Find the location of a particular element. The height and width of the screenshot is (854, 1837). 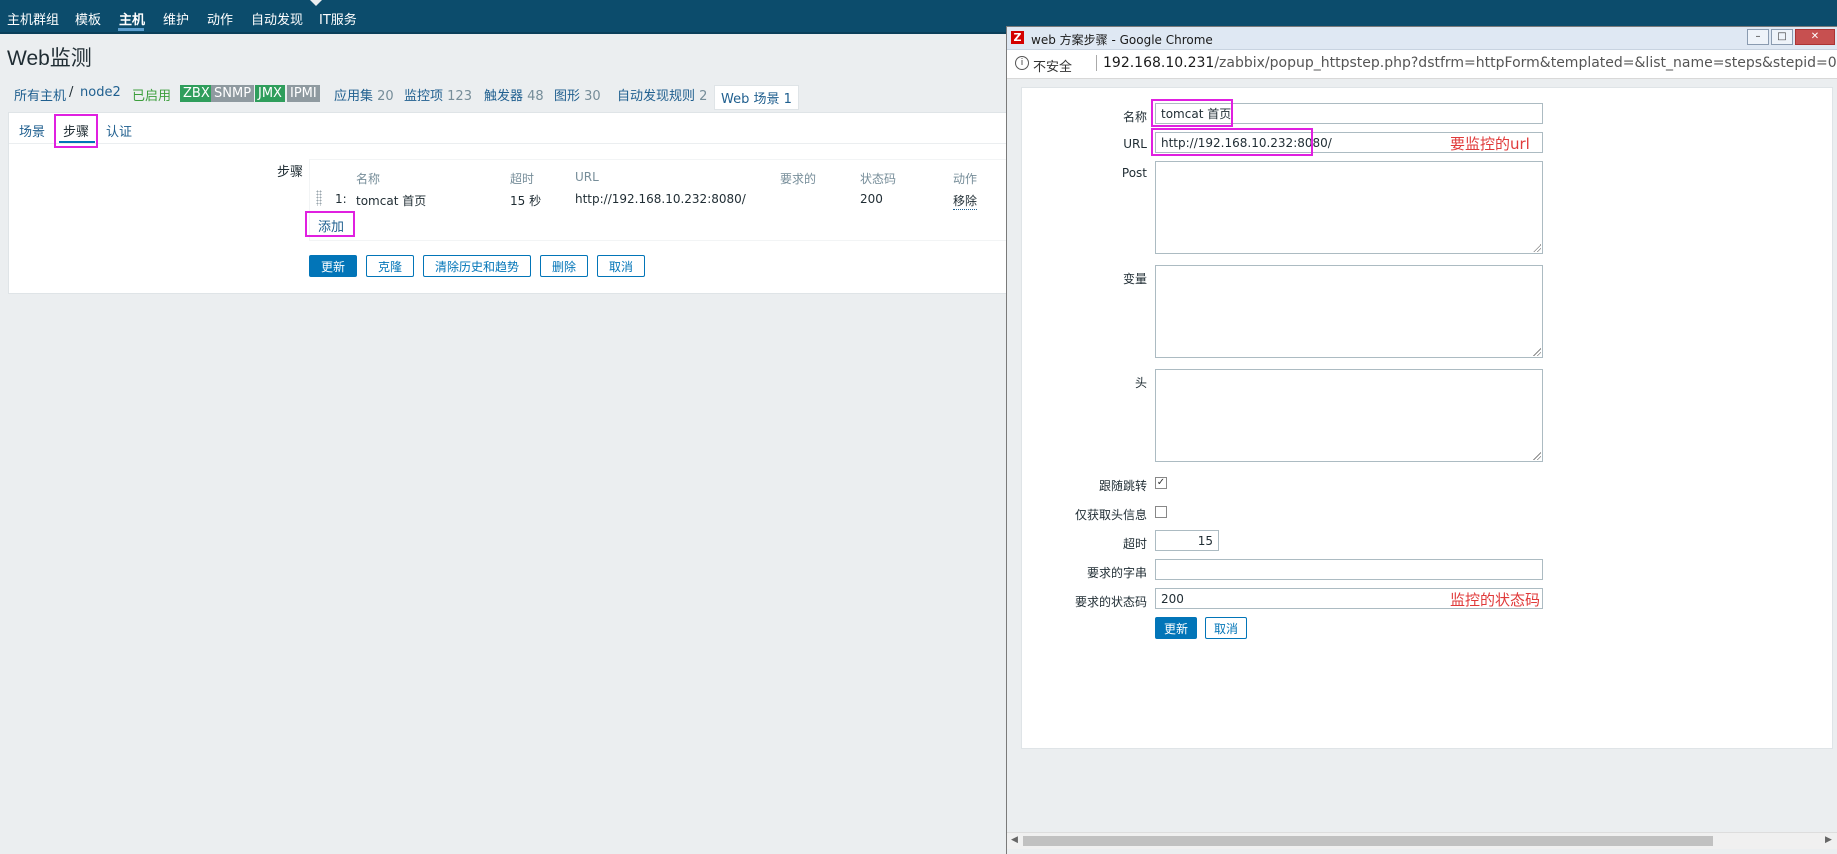

nav-hosts: 主机 is located at coordinates (132, 18).